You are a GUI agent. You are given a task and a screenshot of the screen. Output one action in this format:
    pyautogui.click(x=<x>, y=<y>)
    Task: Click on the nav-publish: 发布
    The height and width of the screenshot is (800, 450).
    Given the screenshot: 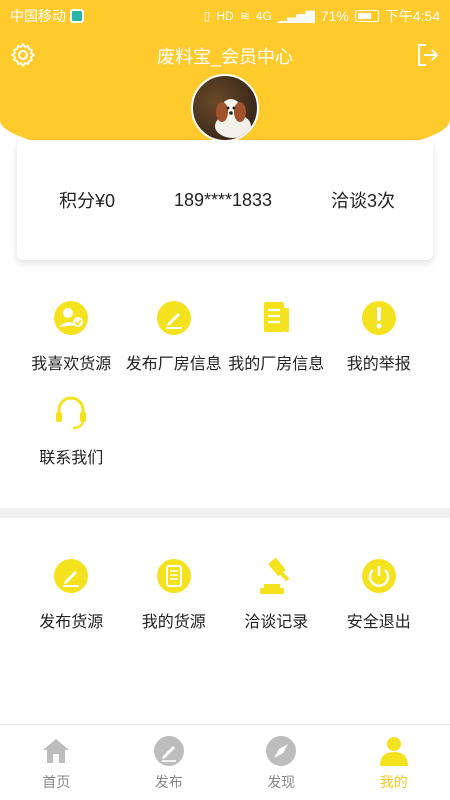 What is the action you would take?
    pyautogui.click(x=169, y=762)
    